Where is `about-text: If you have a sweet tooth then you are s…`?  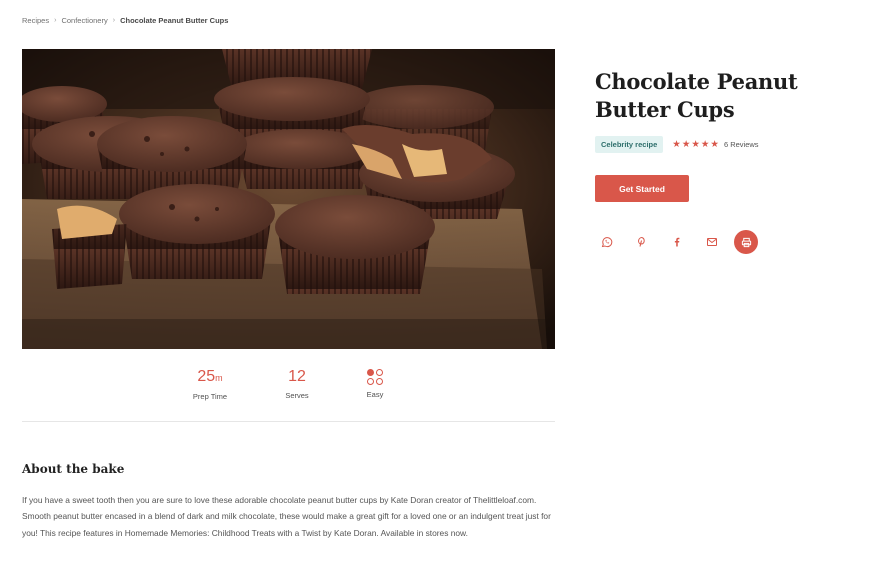 about-text: If you have a sweet tooth then you are s… is located at coordinates (286, 516).